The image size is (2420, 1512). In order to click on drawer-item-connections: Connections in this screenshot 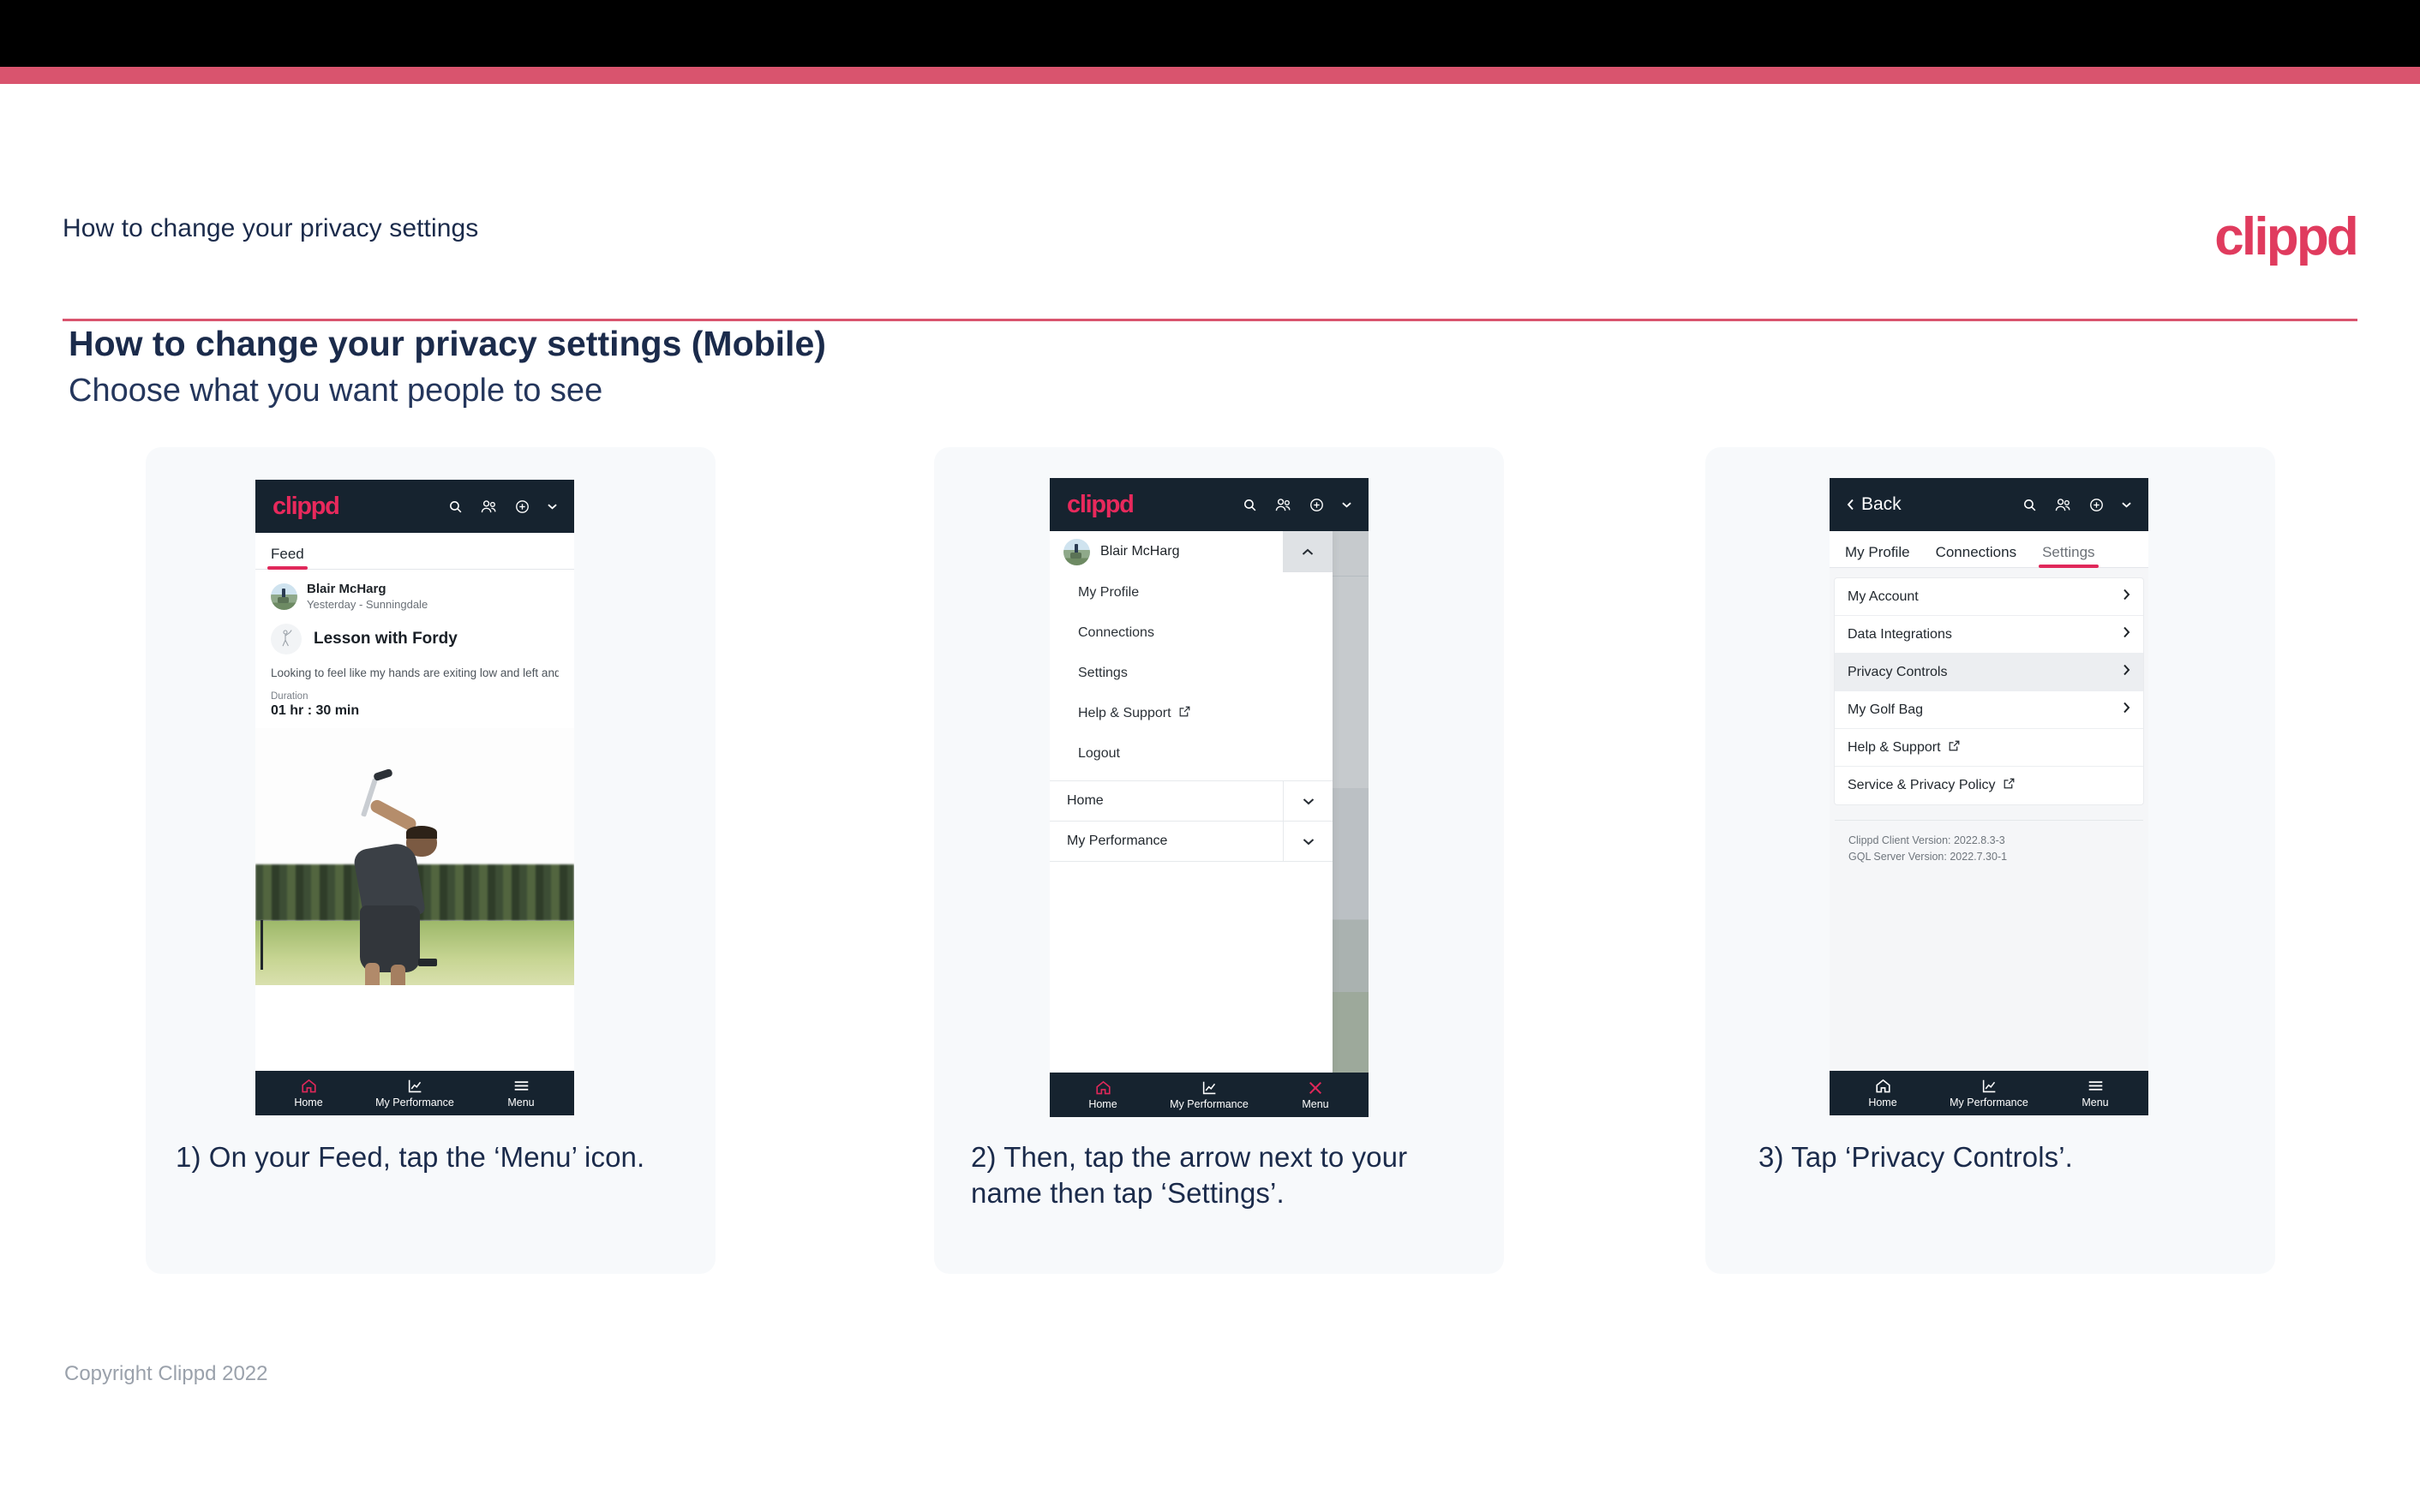, I will do `click(1191, 633)`.